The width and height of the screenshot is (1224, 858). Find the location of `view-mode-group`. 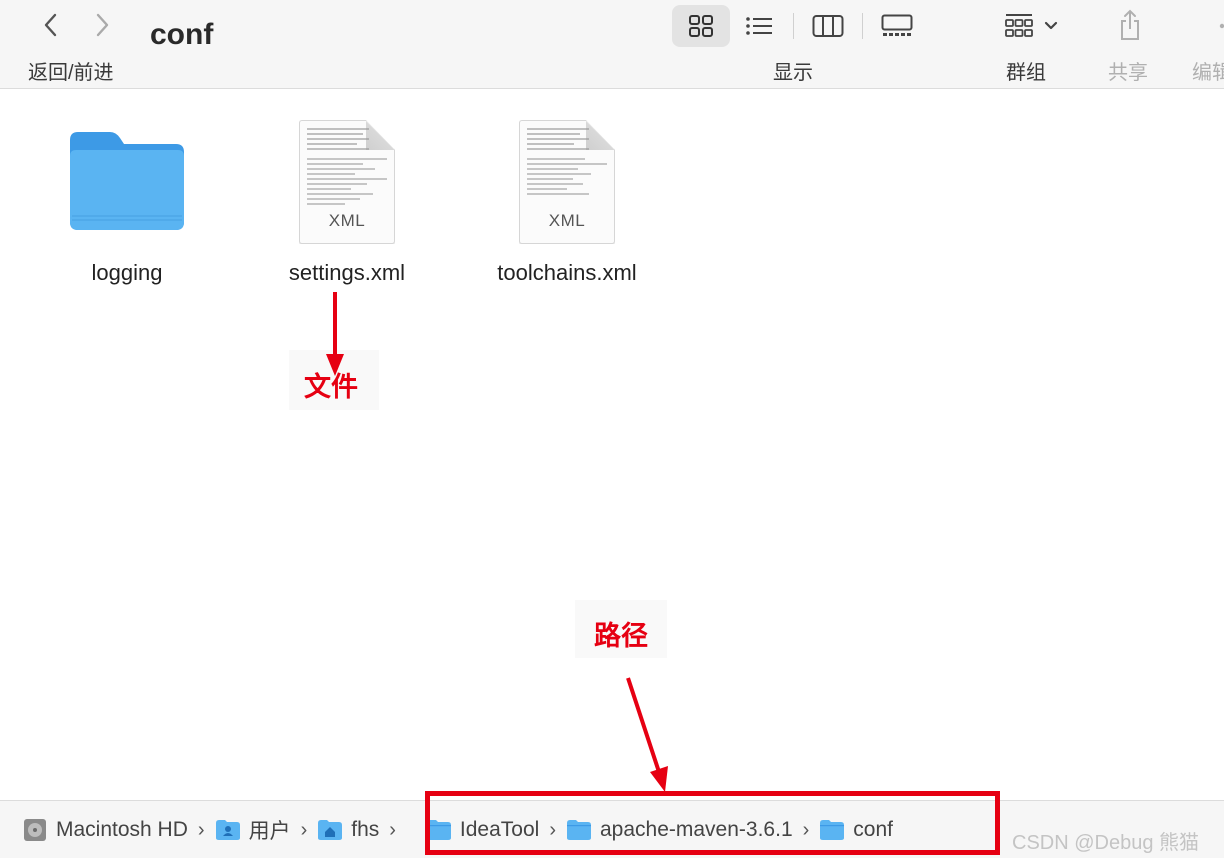

view-mode-group is located at coordinates (799, 26).